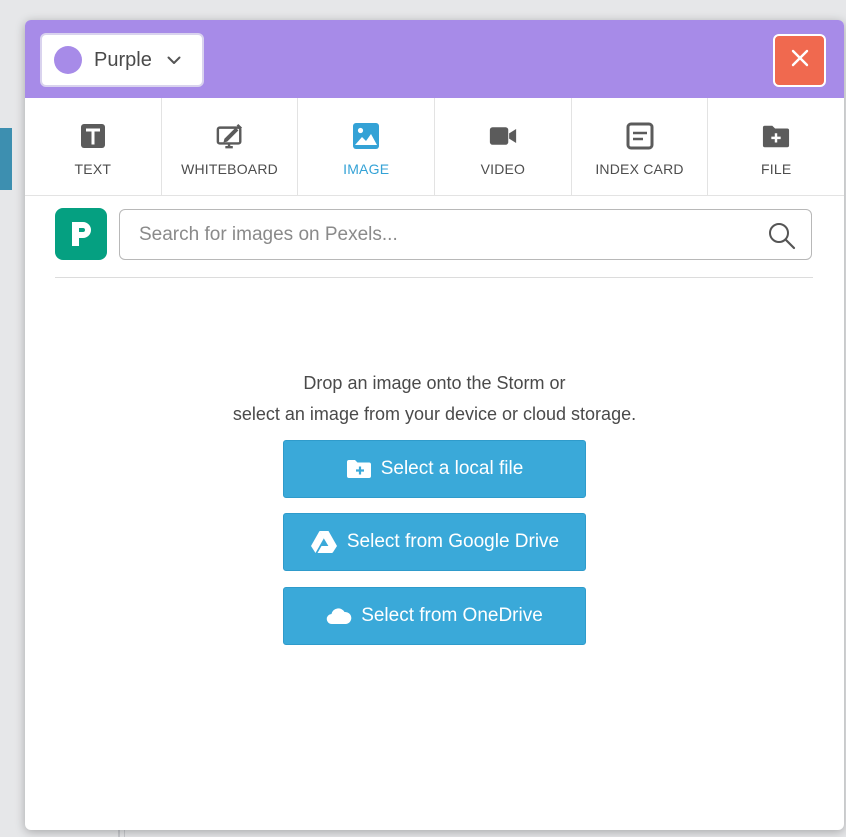  I want to click on search-input, so click(430, 234).